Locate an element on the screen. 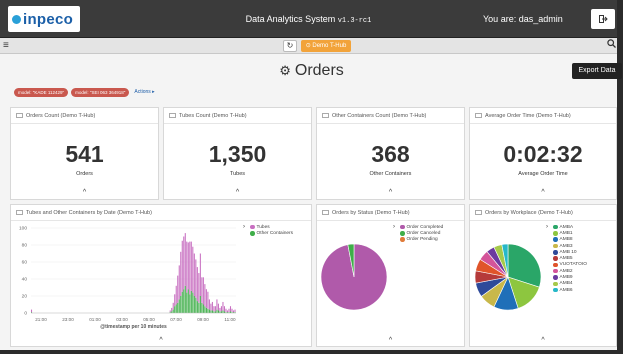 This screenshot has width=623, height=354. logout-icon is located at coordinates (603, 19).